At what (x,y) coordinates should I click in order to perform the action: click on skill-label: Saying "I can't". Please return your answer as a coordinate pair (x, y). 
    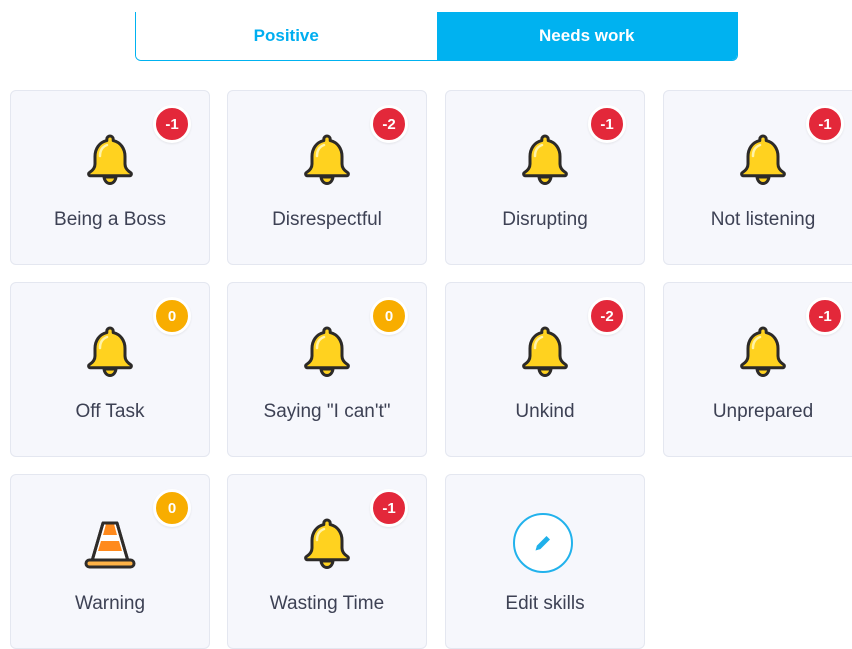
    Looking at the image, I should click on (327, 411).